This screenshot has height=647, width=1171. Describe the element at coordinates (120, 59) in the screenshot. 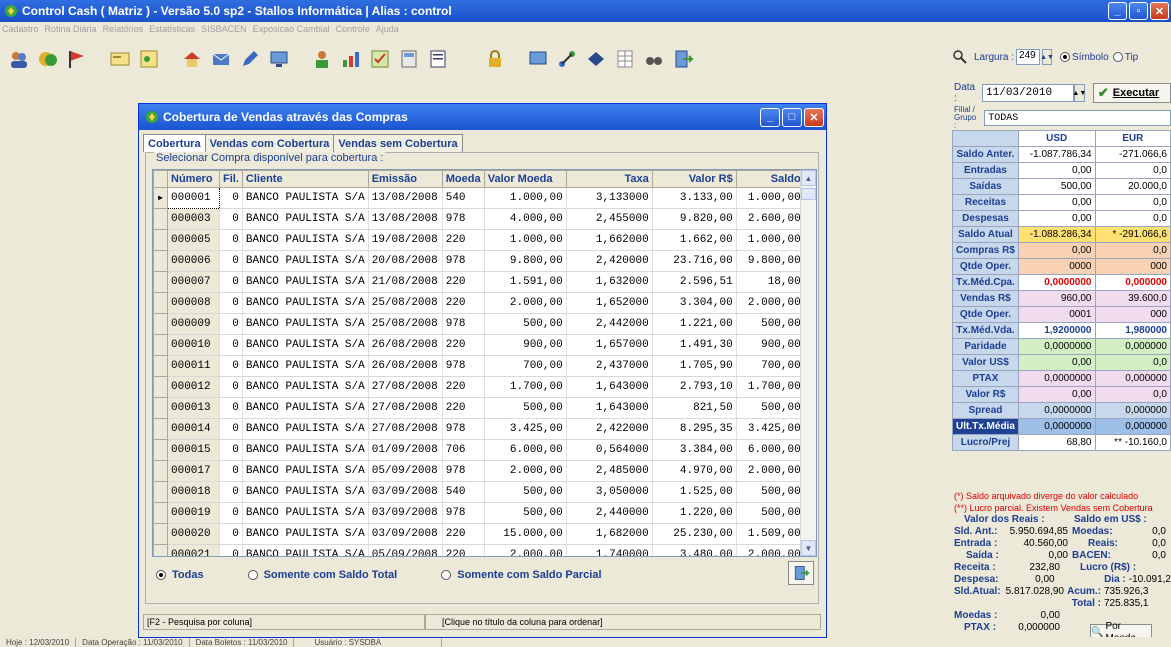

I see `card-icon` at that location.